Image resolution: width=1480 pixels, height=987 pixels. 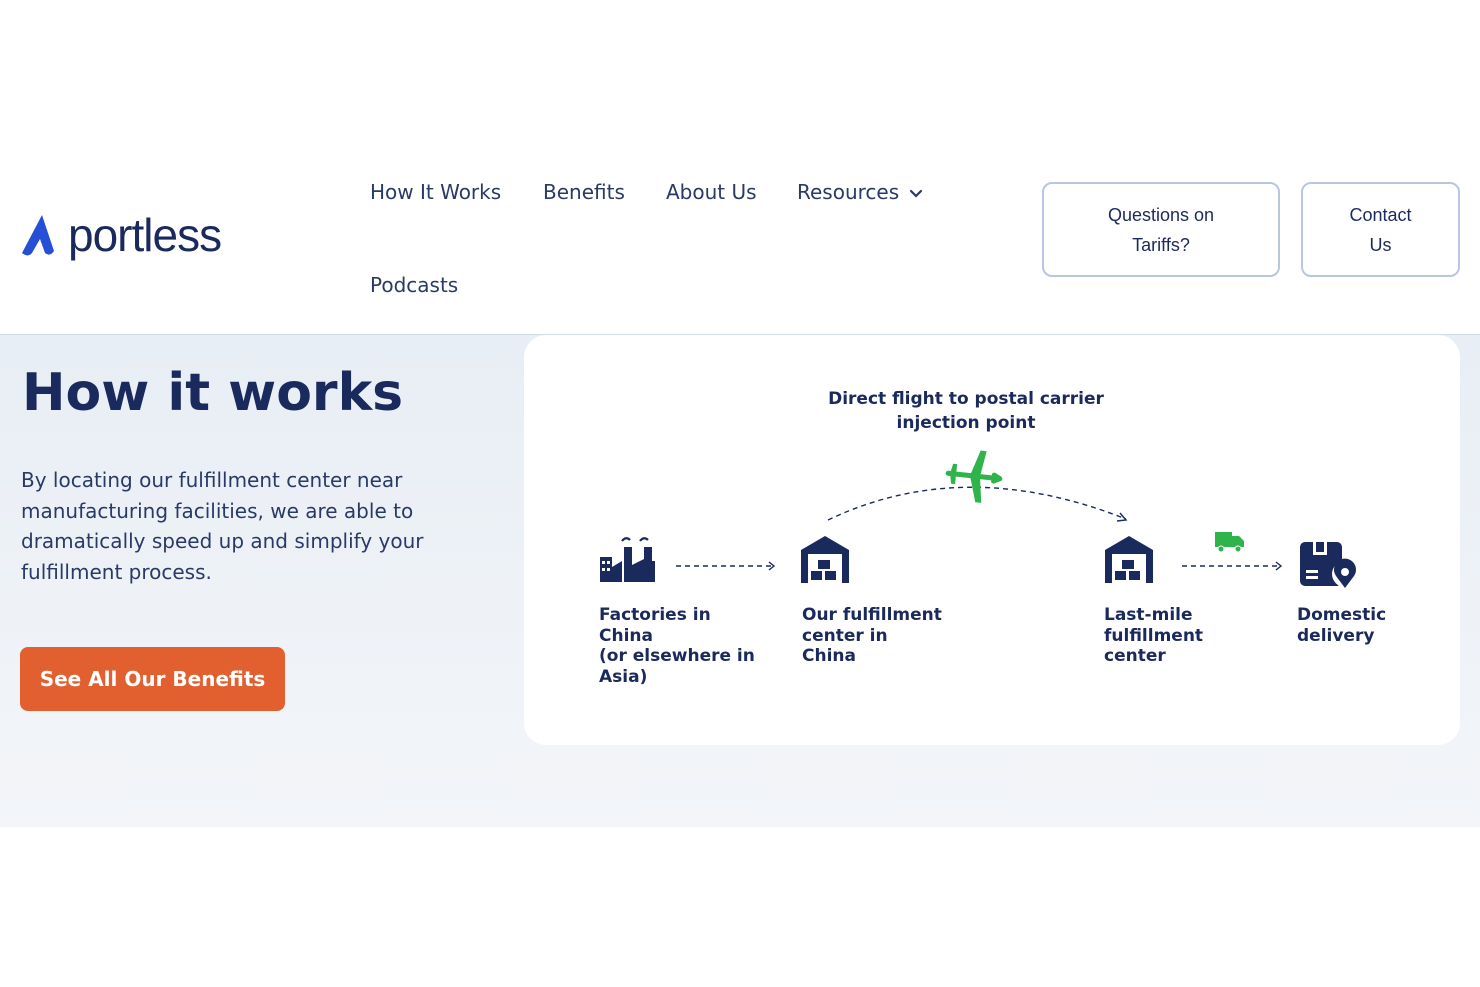 What do you see at coordinates (1161, 244) in the screenshot?
I see `tariffs-button-line2: Tariffs?` at bounding box center [1161, 244].